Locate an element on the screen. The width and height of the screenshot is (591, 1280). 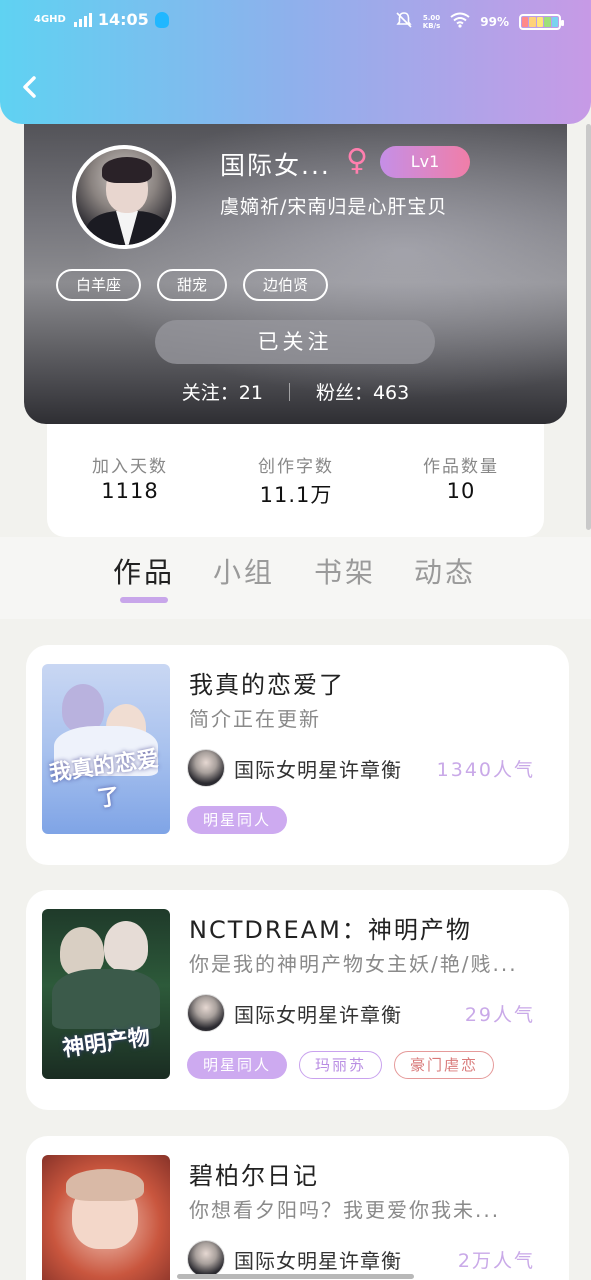
tab-works: 作品 is located at coordinates (144, 571).